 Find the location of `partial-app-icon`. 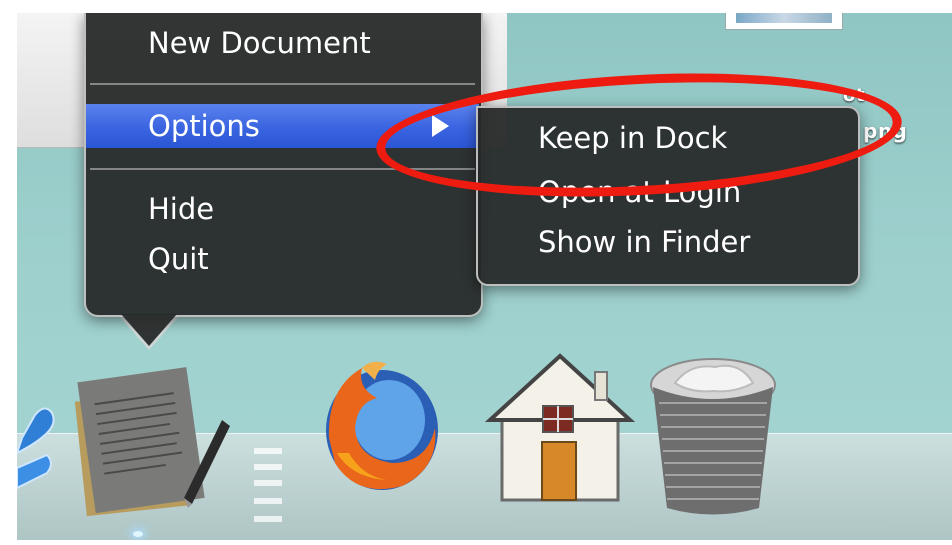

partial-app-icon is located at coordinates (42, 448).